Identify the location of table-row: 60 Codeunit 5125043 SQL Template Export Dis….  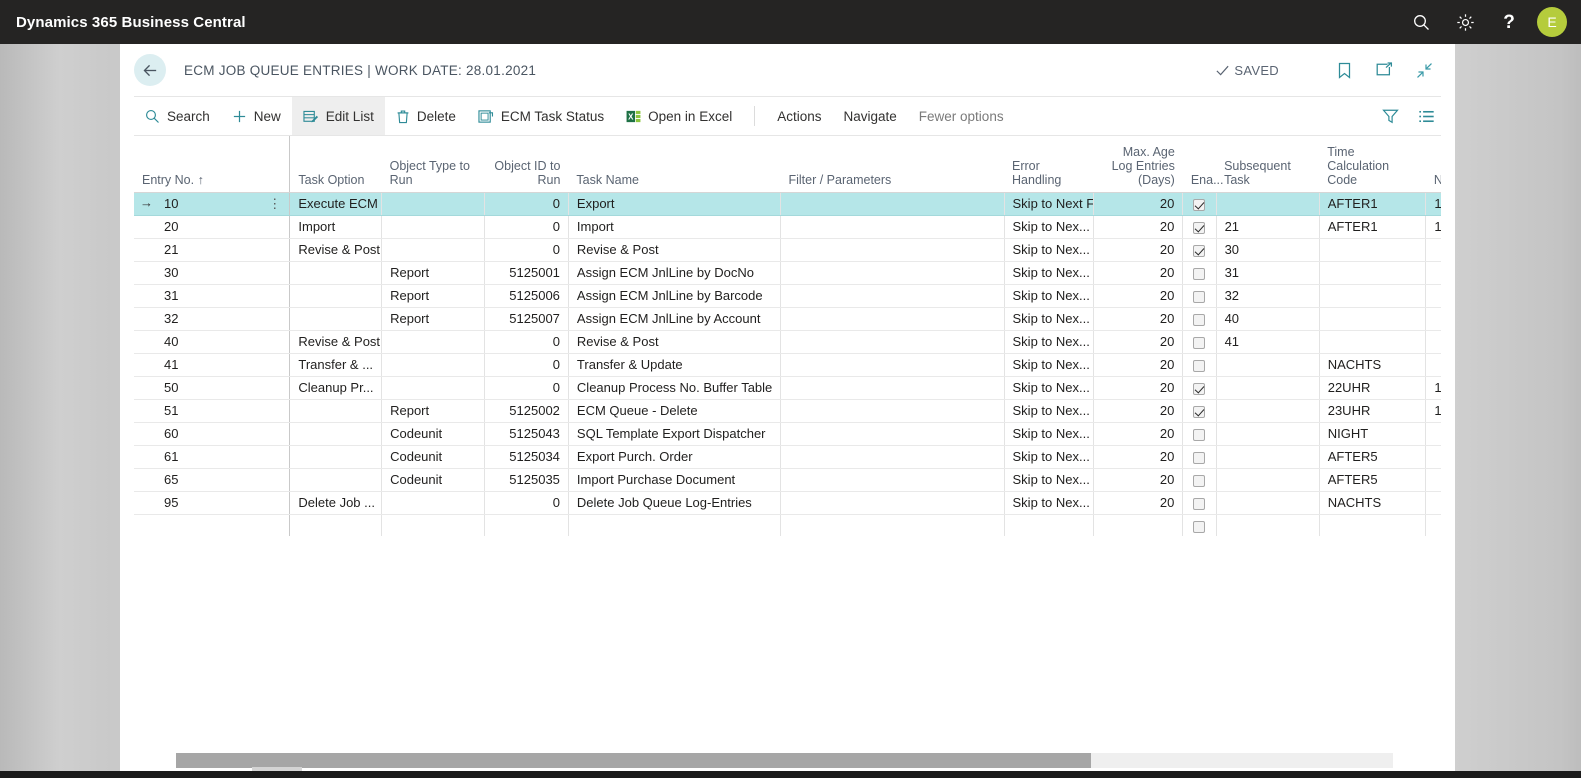
(787, 434).